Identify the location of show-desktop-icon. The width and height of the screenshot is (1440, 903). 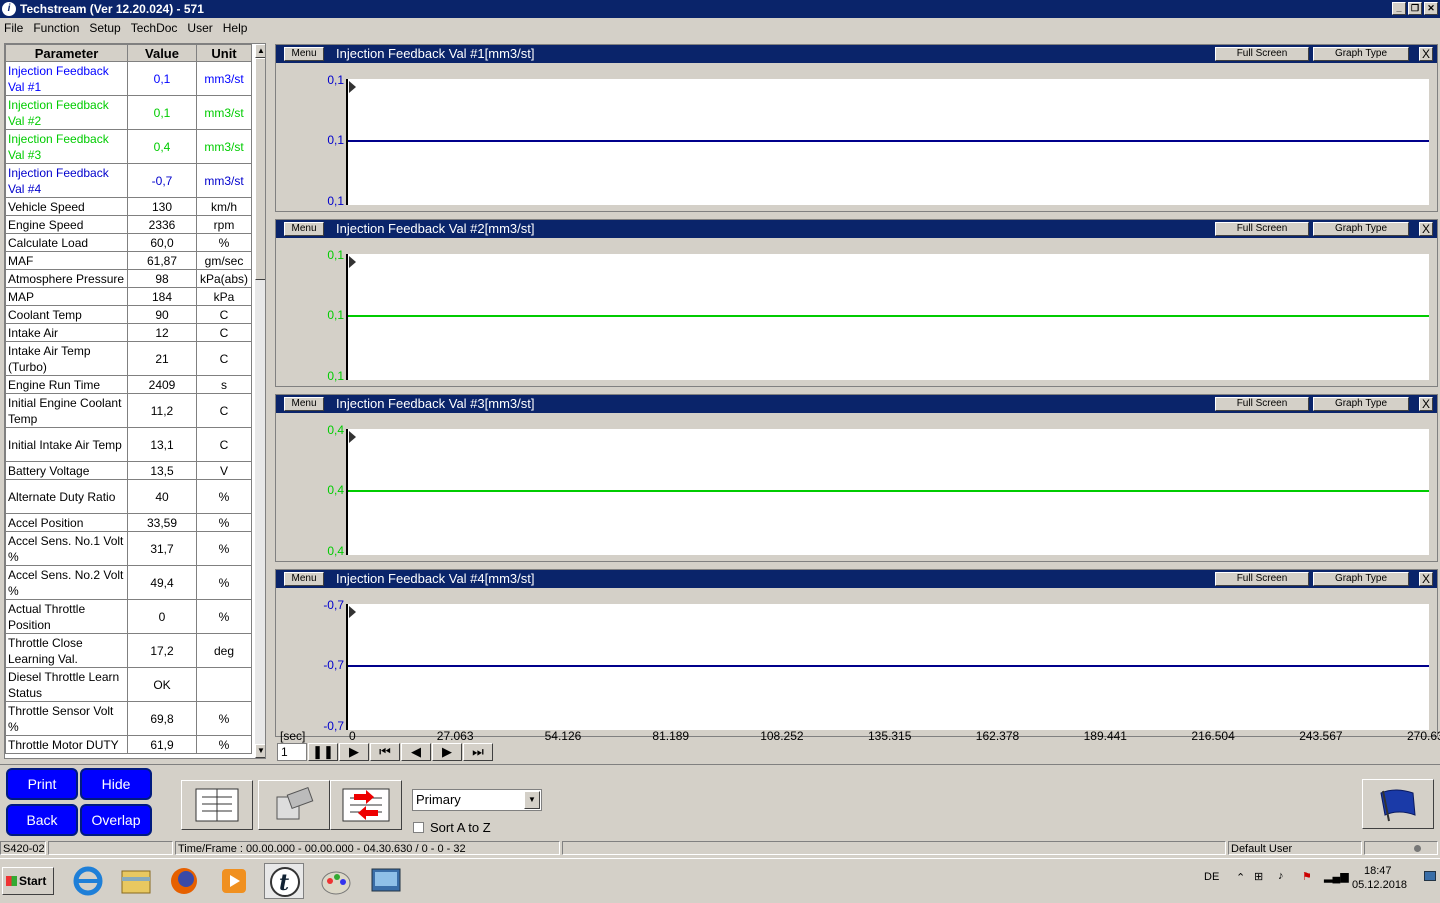
(1430, 876).